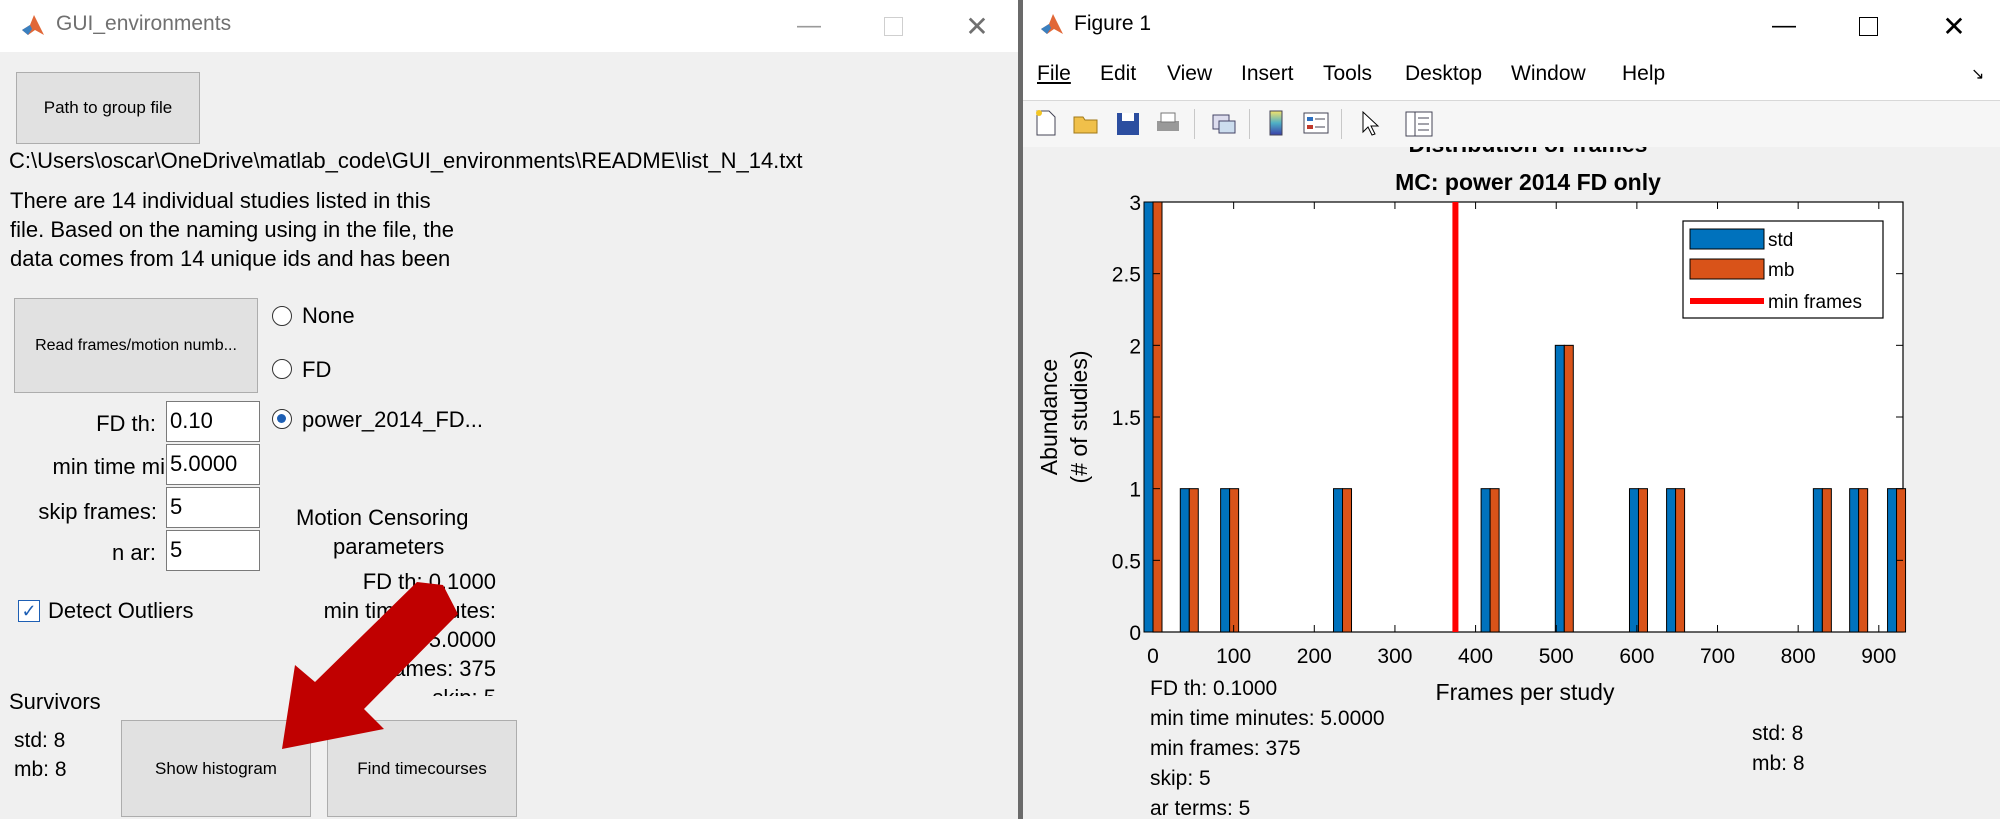 This screenshot has height=819, width=2000. What do you see at coordinates (1126, 418) in the screenshot?
I see `y-tick-label: 1.5` at bounding box center [1126, 418].